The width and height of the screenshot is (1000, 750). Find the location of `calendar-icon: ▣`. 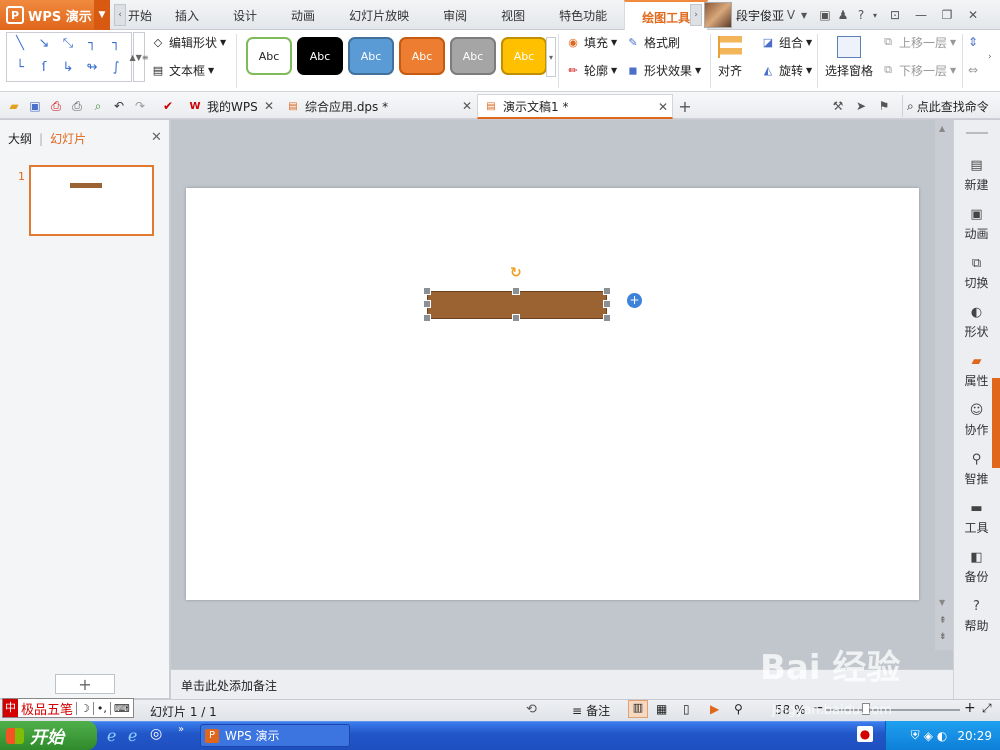

calendar-icon: ▣ is located at coordinates (825, 15).